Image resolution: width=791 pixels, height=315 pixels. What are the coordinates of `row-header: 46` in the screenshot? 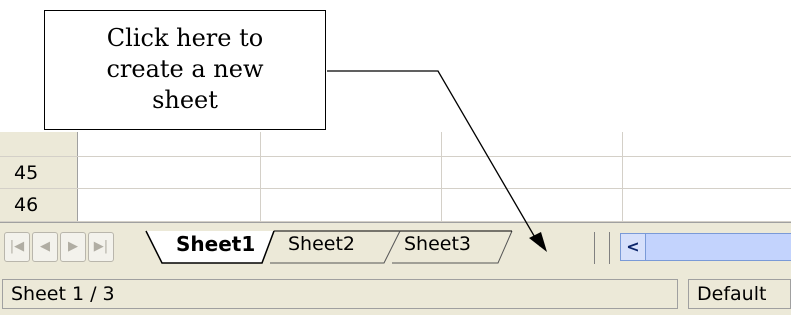 It's located at (39, 205).